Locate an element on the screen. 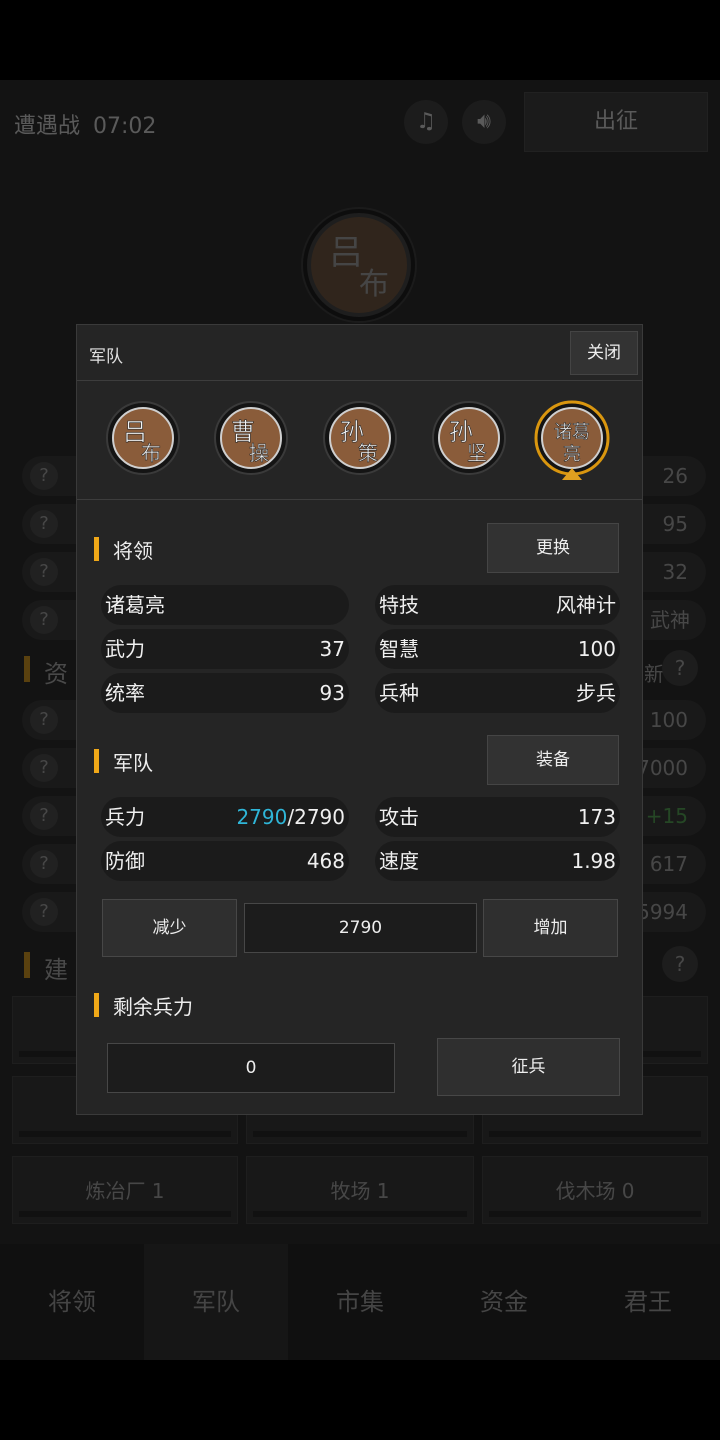  defense-field: 防御 468 is located at coordinates (225, 861).